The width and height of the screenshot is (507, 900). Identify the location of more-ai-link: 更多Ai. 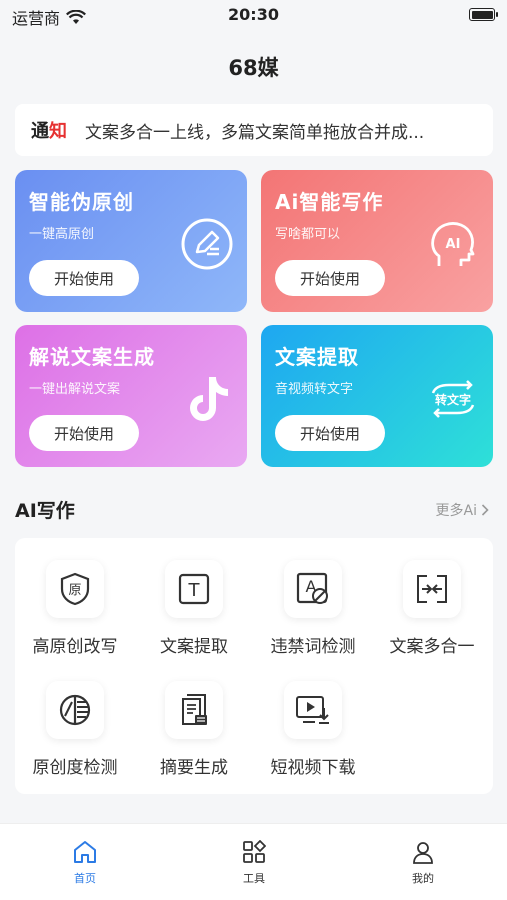
(462, 510).